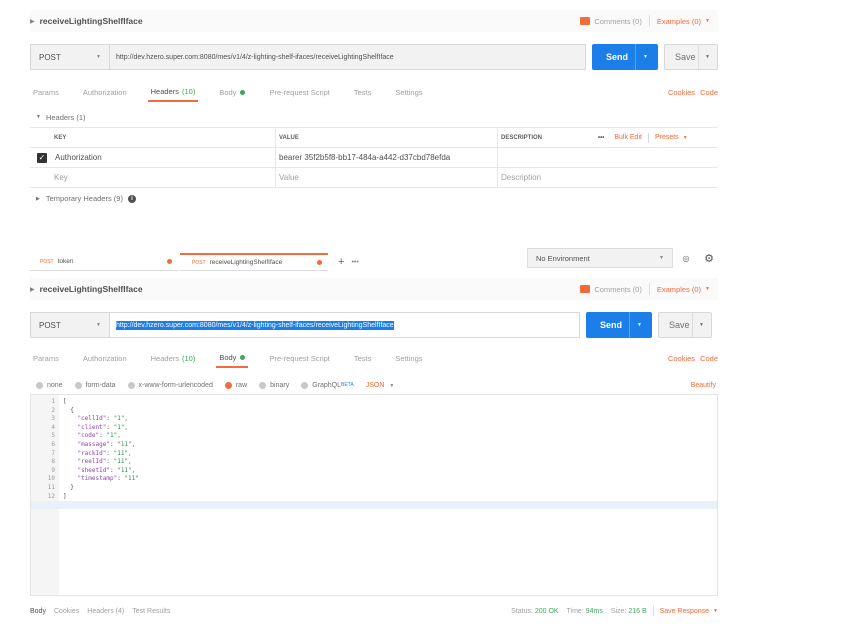 The height and width of the screenshot is (637, 854). I want to click on description-label: DESCRIPTION, so click(522, 137).